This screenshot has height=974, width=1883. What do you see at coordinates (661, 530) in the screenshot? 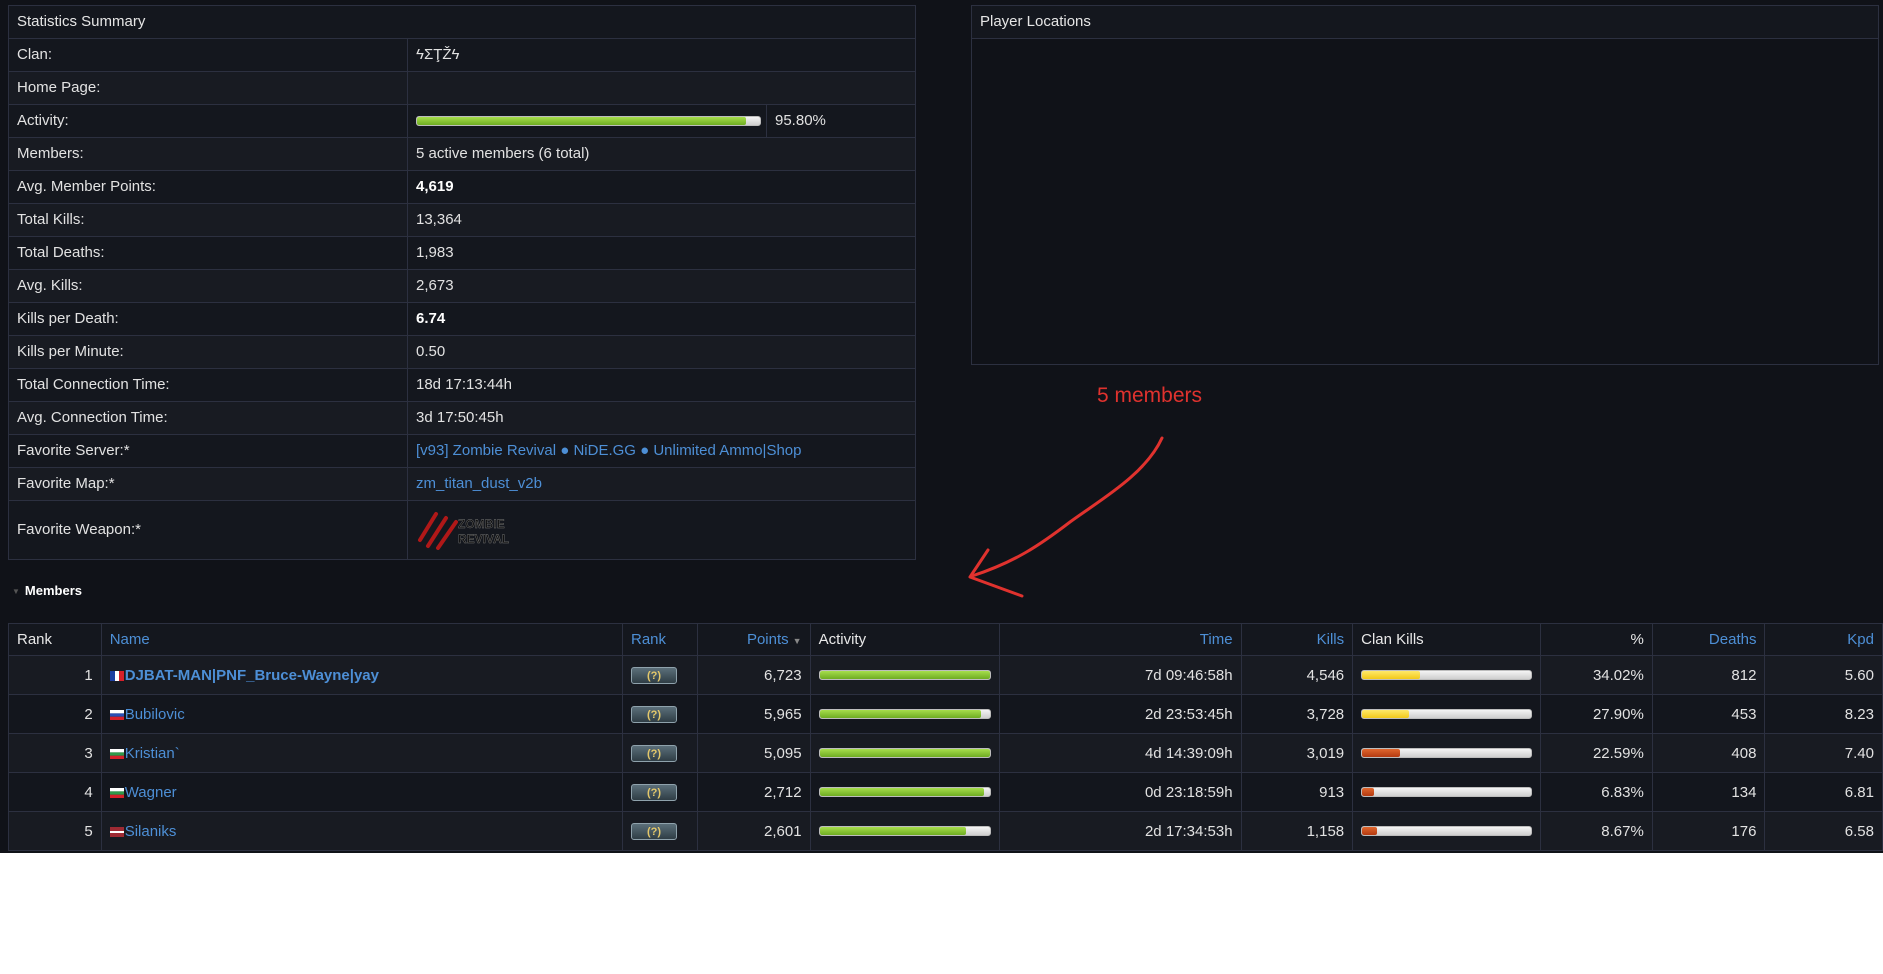
I see `favorite-weapon-value: ZOMBIE REVIVAL` at bounding box center [661, 530].